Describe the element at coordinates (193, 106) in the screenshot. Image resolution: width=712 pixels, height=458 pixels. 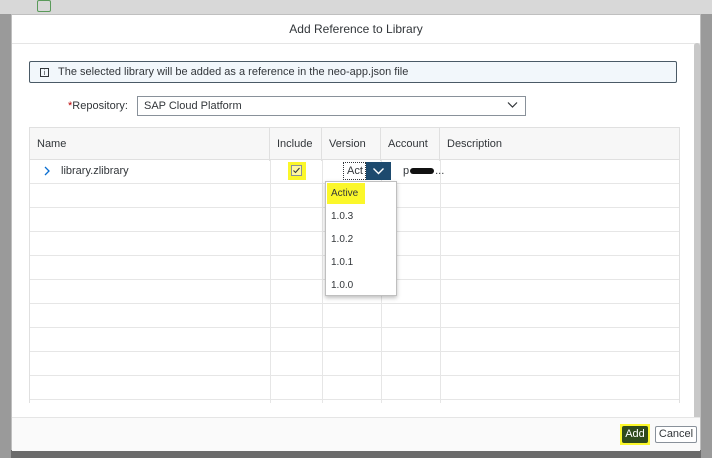
I see `repository-select-value: SAP Cloud Platform` at that location.